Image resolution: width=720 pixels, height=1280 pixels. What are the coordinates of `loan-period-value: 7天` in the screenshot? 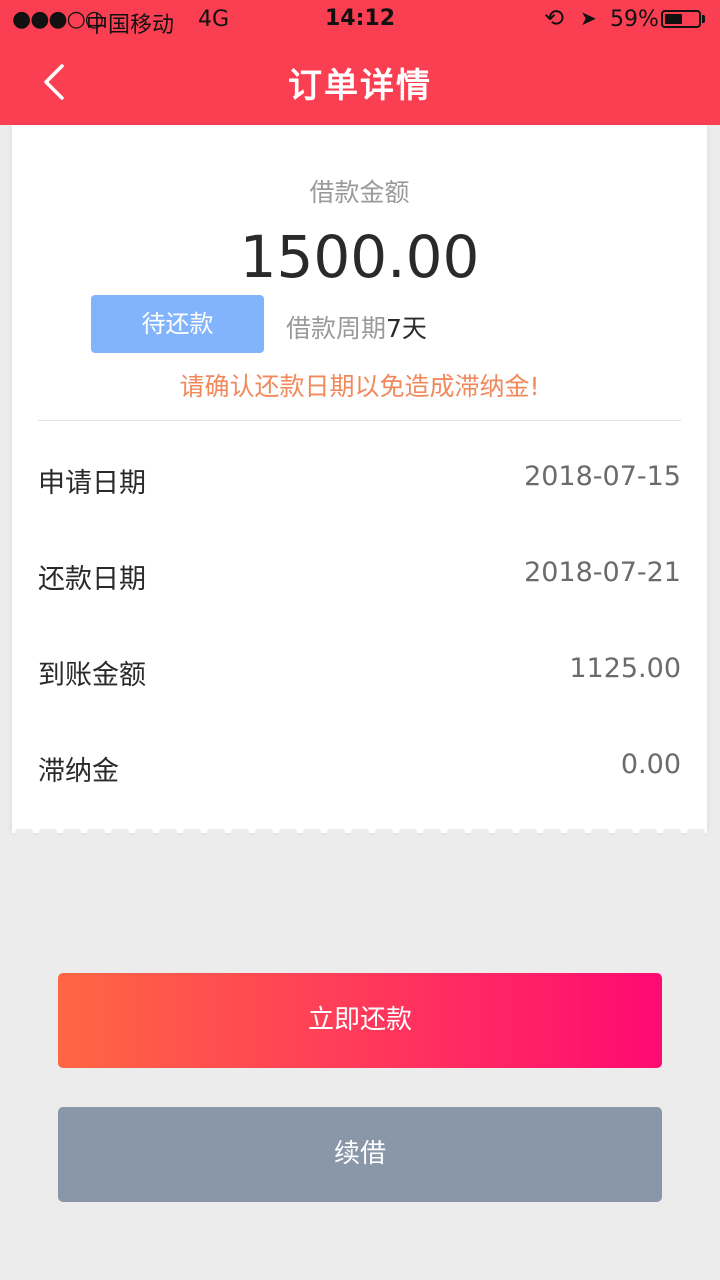 It's located at (406, 328).